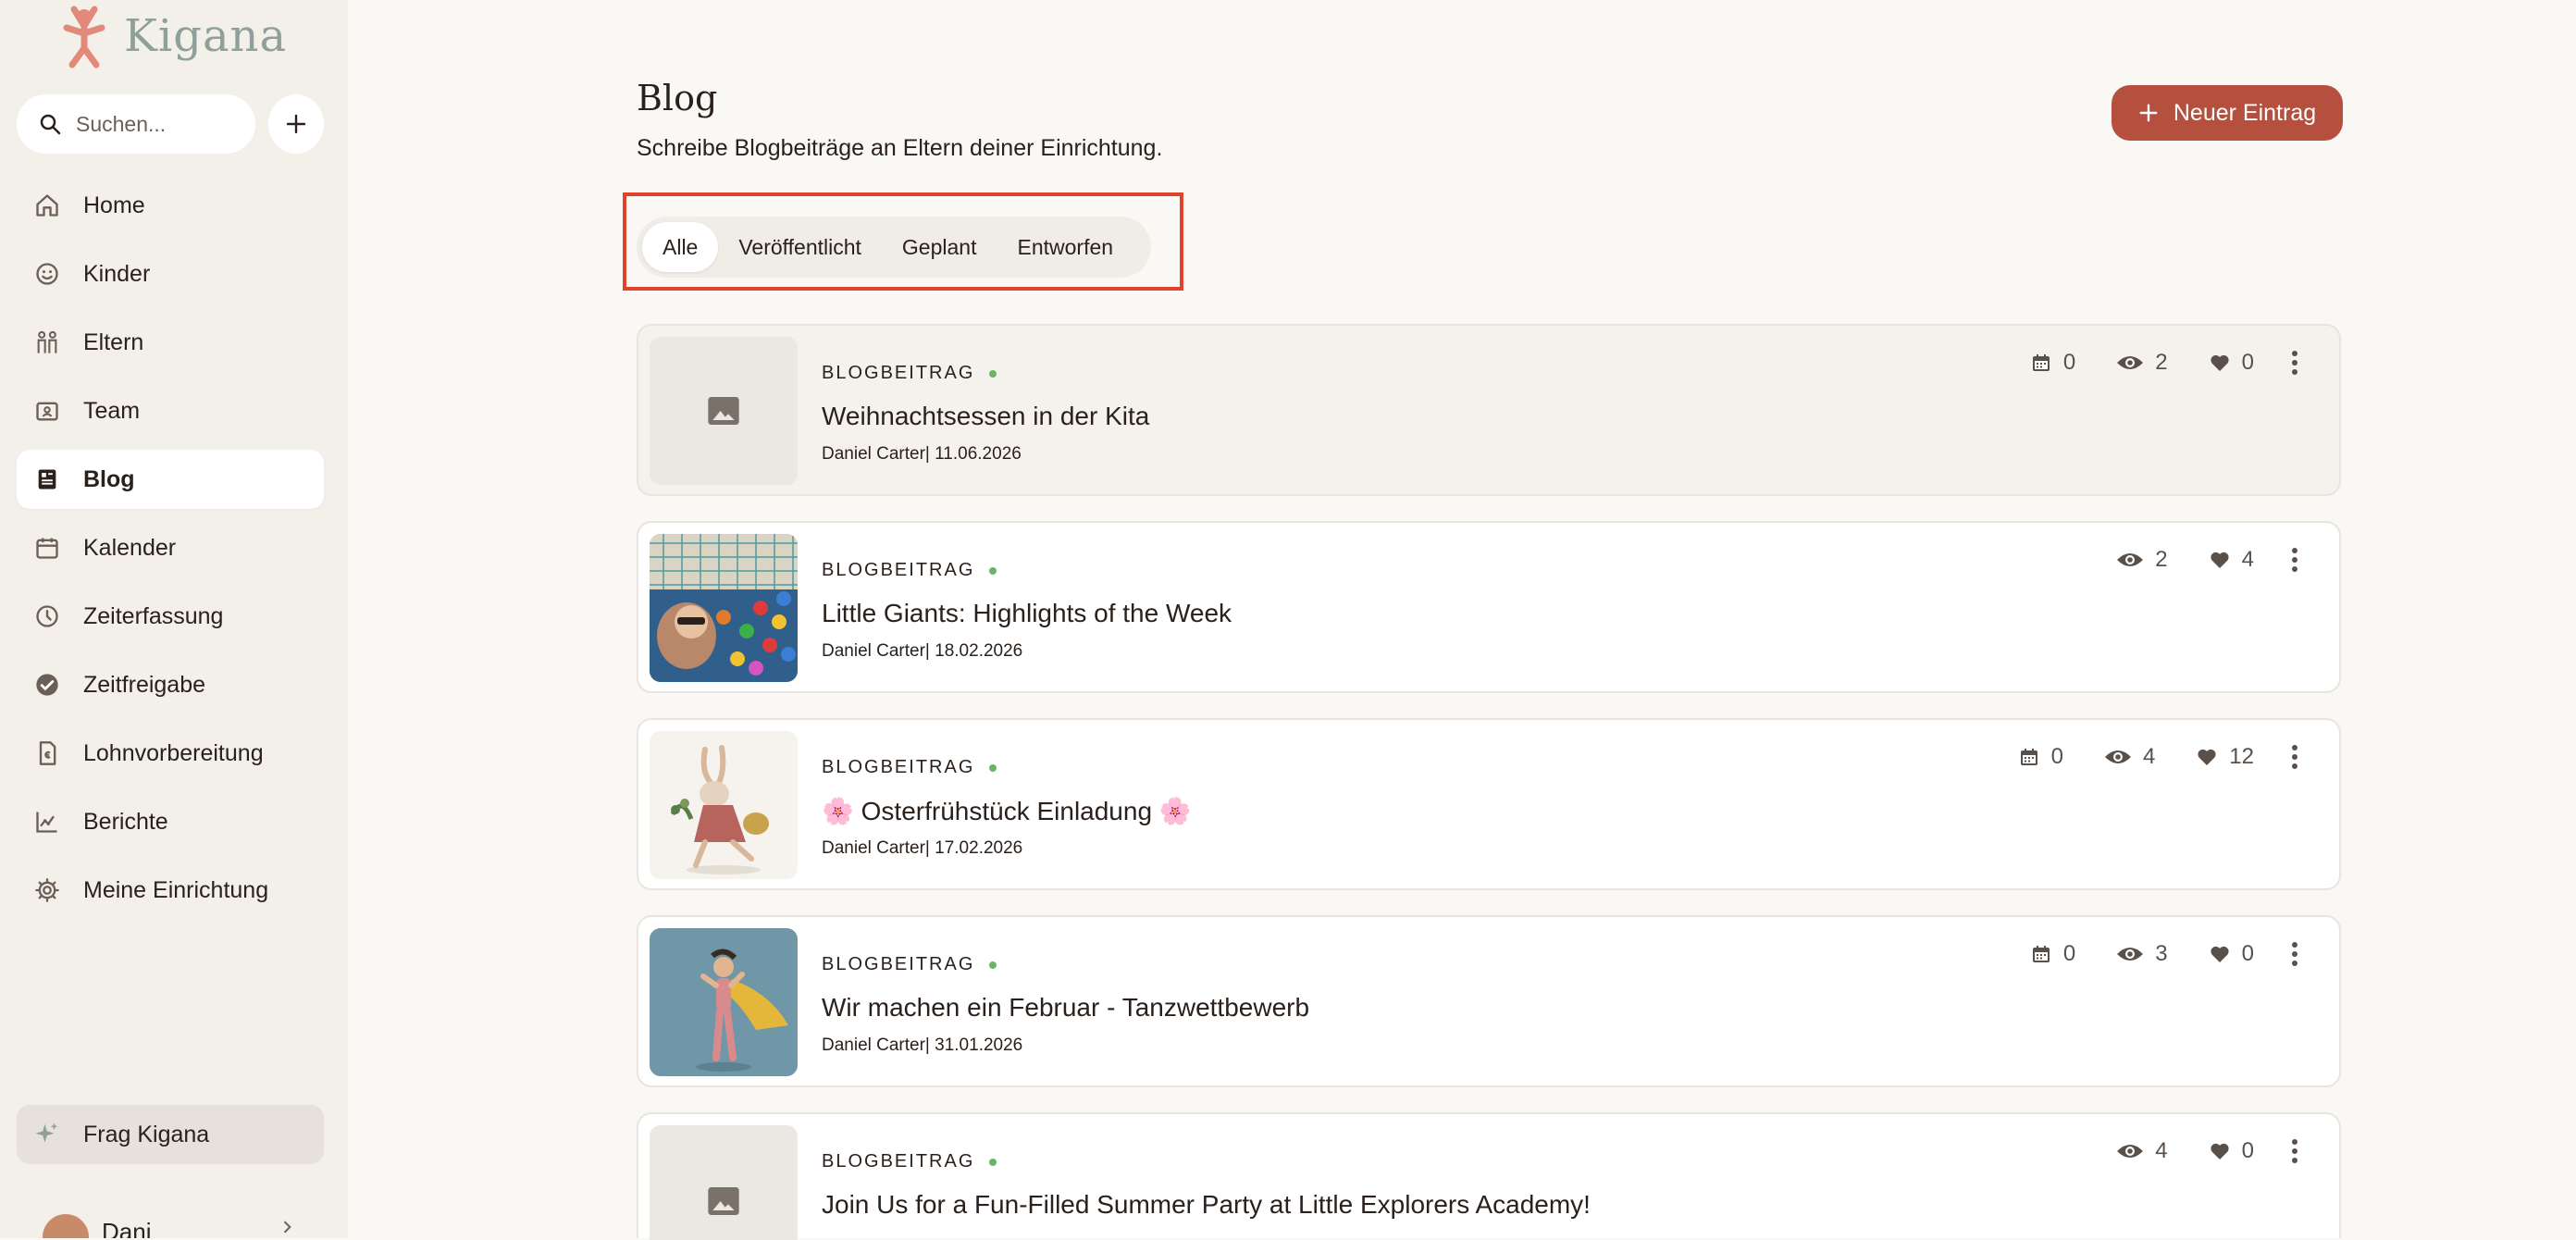  I want to click on sidebar: Kigana Home Kinder Eltern Team Blog, so click(174, 619).